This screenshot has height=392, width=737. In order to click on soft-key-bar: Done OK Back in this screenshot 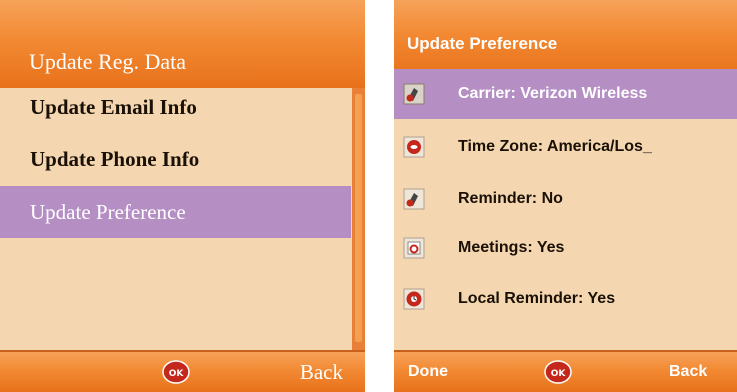, I will do `click(565, 371)`.